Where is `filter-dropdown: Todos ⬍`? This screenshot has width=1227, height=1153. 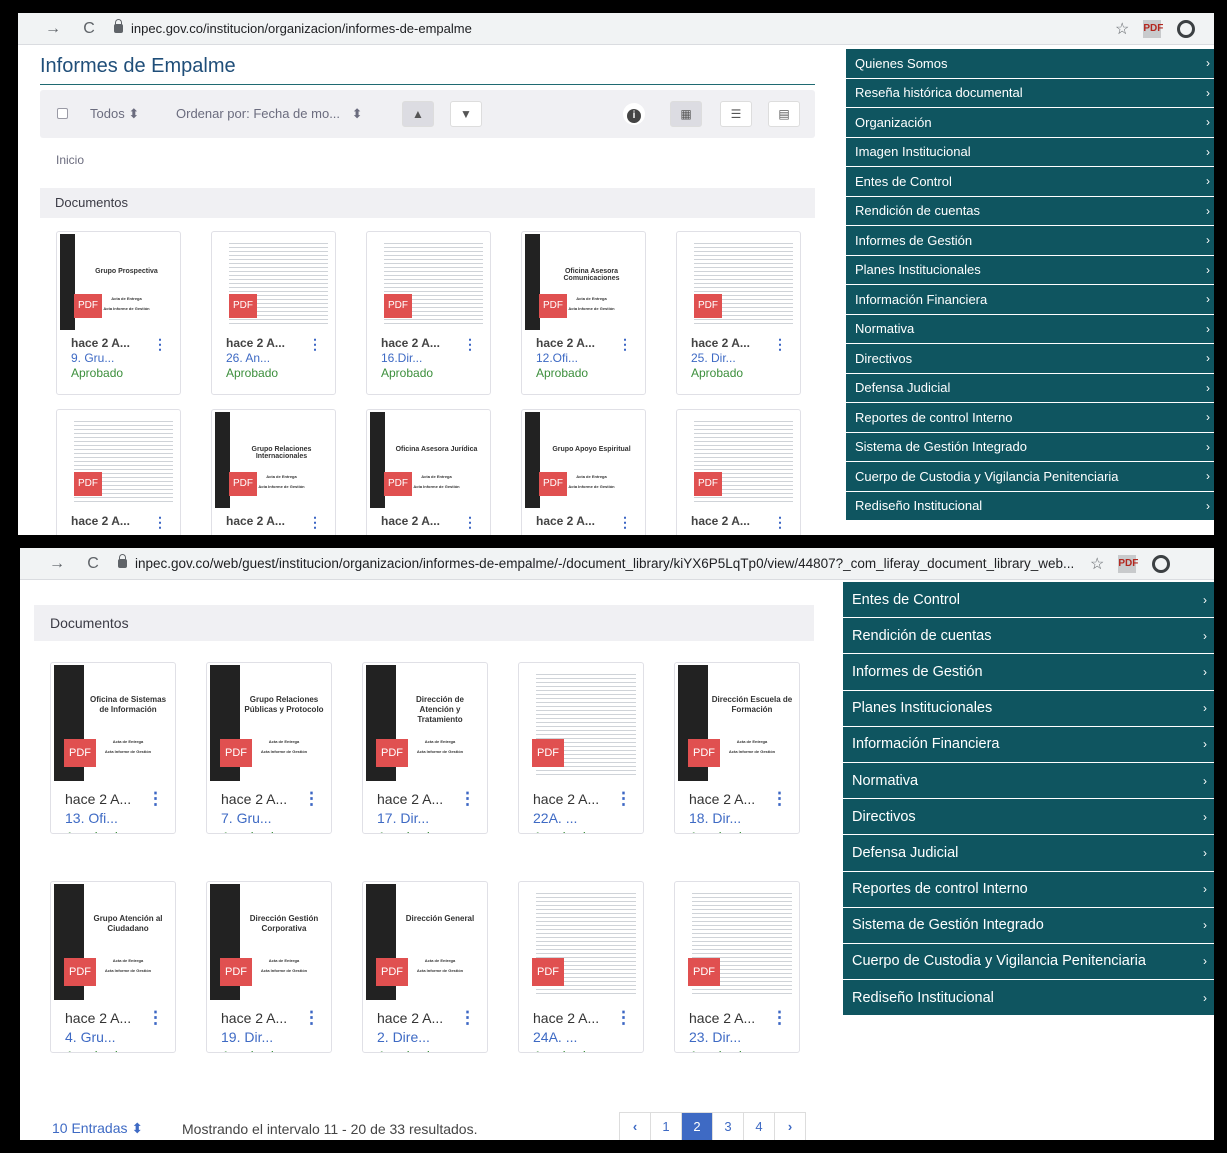 filter-dropdown: Todos ⬍ is located at coordinates (114, 114).